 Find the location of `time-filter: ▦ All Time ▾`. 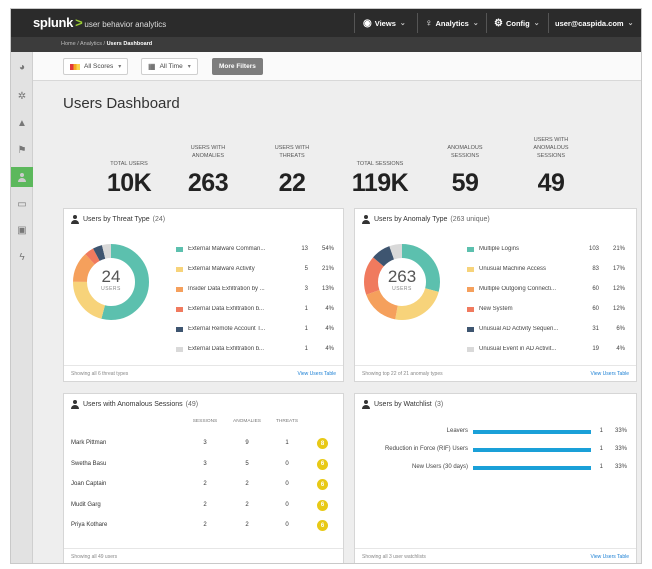

time-filter: ▦ All Time ▾ is located at coordinates (169, 66).